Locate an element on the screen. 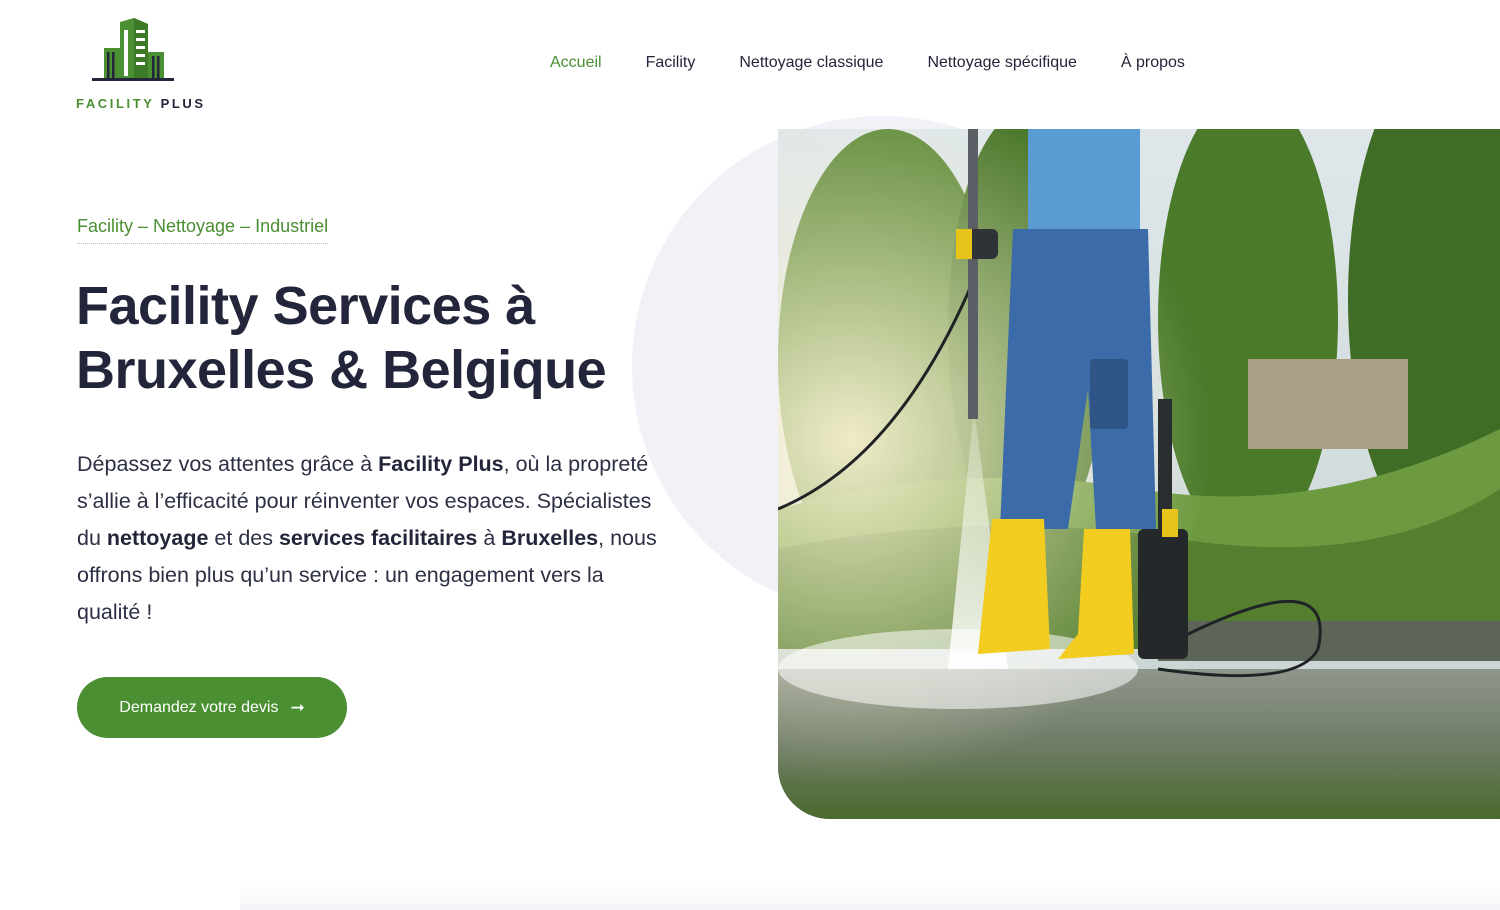  nav-item-nettoyage-classique: Nettoyage classique is located at coordinates (811, 63).